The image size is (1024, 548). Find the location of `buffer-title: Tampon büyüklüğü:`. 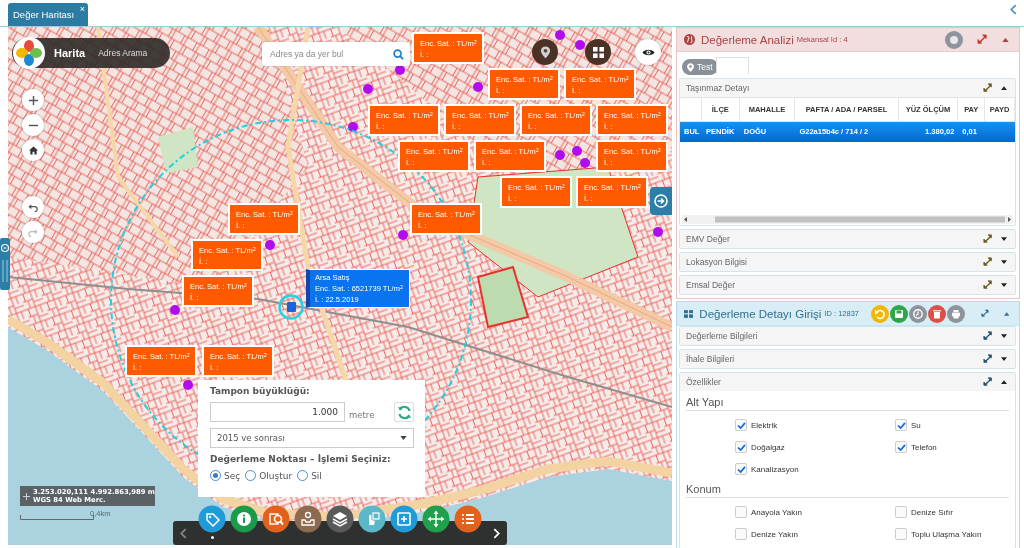

buffer-title: Tampon büyüklüğü: is located at coordinates (260, 391).